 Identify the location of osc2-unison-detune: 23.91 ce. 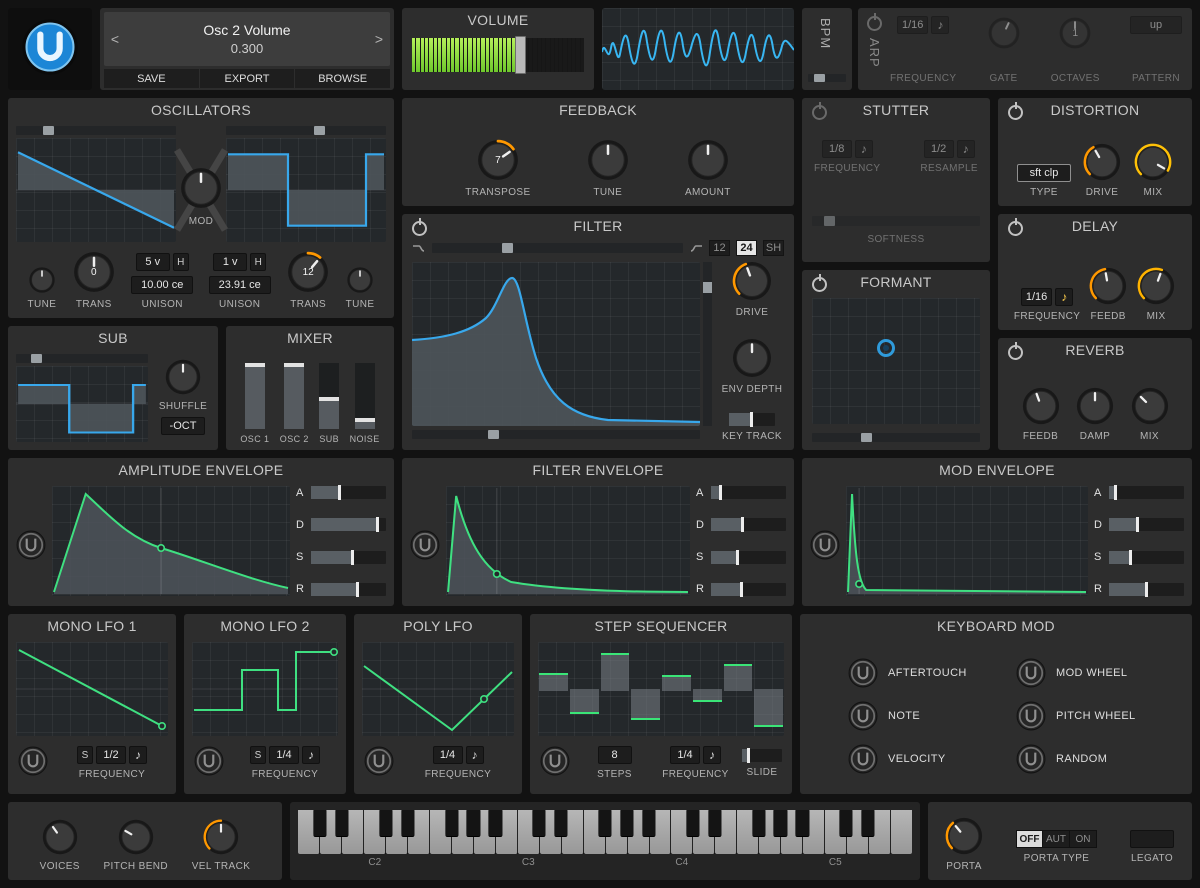
(239, 285).